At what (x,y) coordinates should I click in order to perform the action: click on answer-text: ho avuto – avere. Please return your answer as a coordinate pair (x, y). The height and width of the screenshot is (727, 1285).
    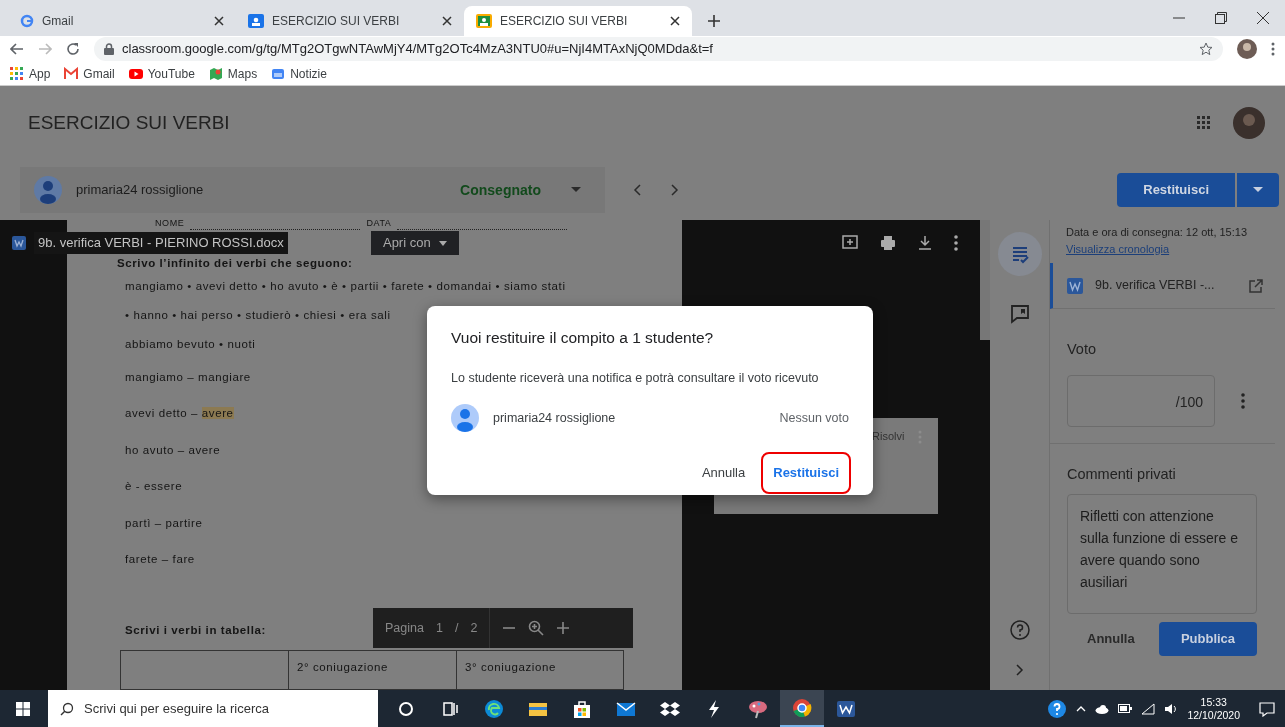
    Looking at the image, I should click on (173, 450).